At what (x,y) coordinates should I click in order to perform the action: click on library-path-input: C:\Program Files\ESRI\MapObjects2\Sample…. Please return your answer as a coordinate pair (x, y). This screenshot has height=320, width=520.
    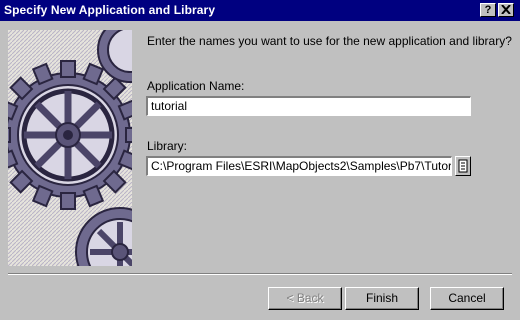
    Looking at the image, I should click on (299, 166).